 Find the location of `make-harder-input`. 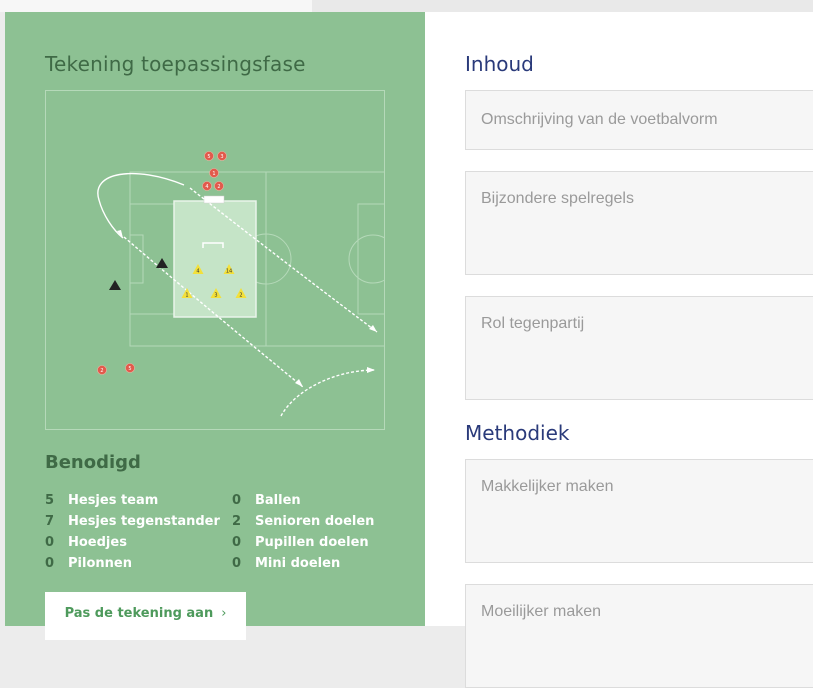

make-harder-input is located at coordinates (639, 636).